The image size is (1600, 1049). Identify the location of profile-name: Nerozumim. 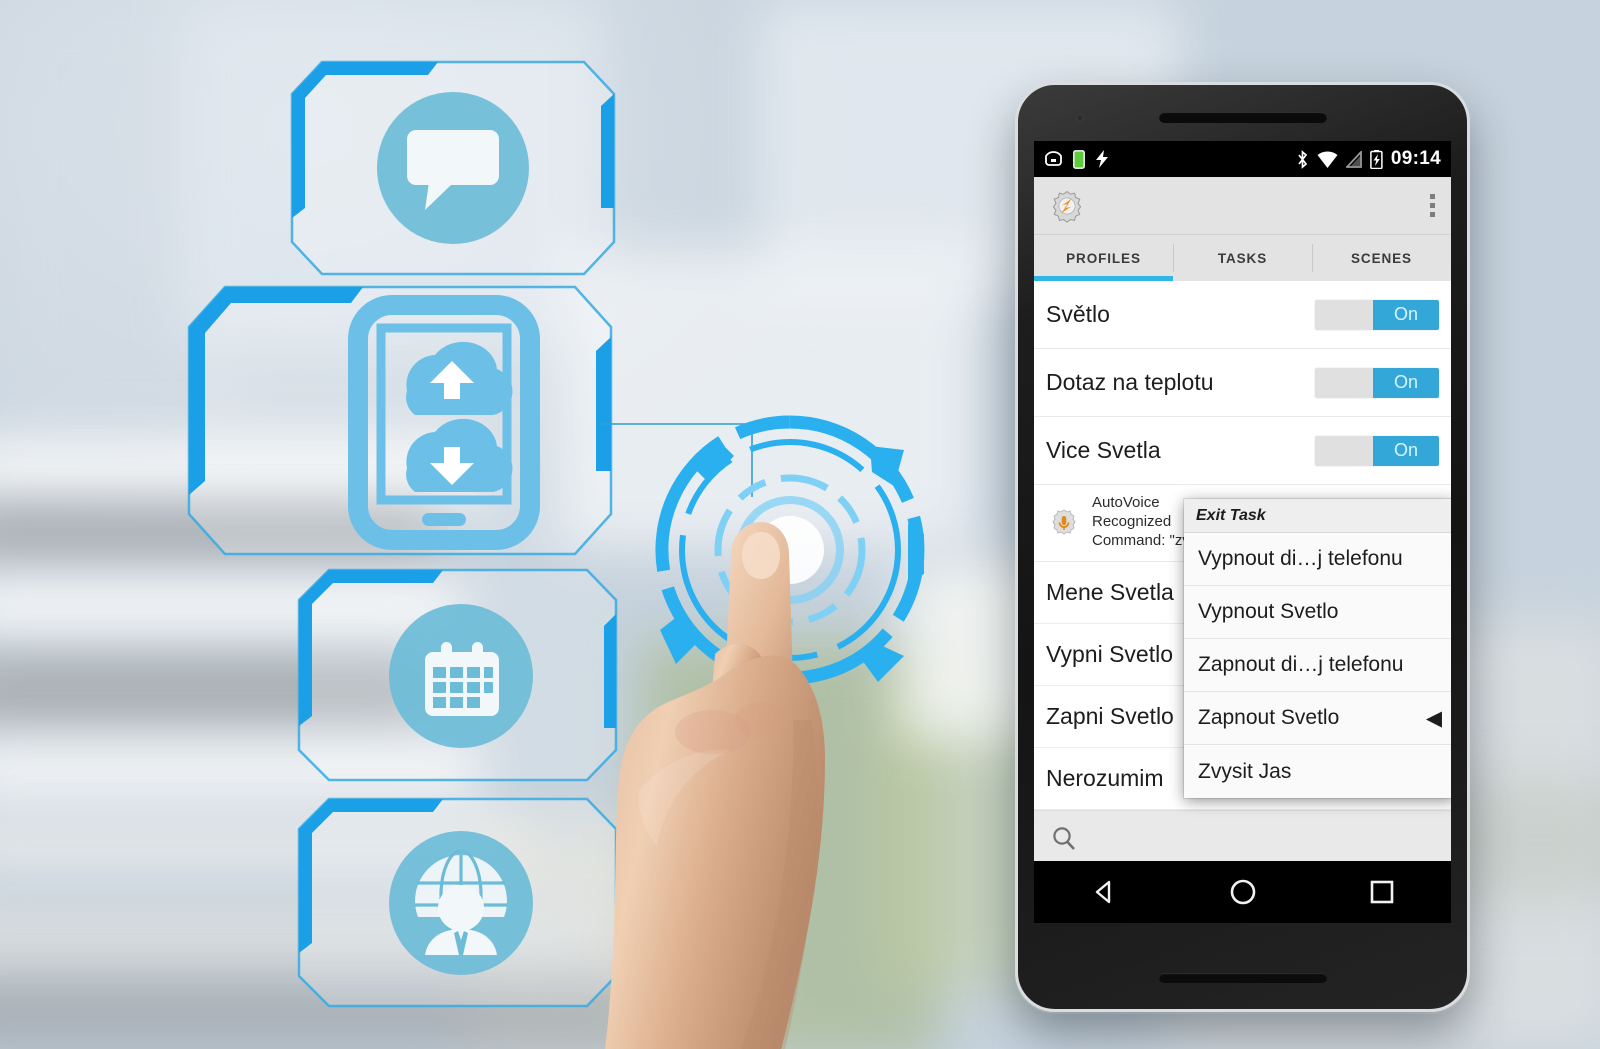
(1105, 777).